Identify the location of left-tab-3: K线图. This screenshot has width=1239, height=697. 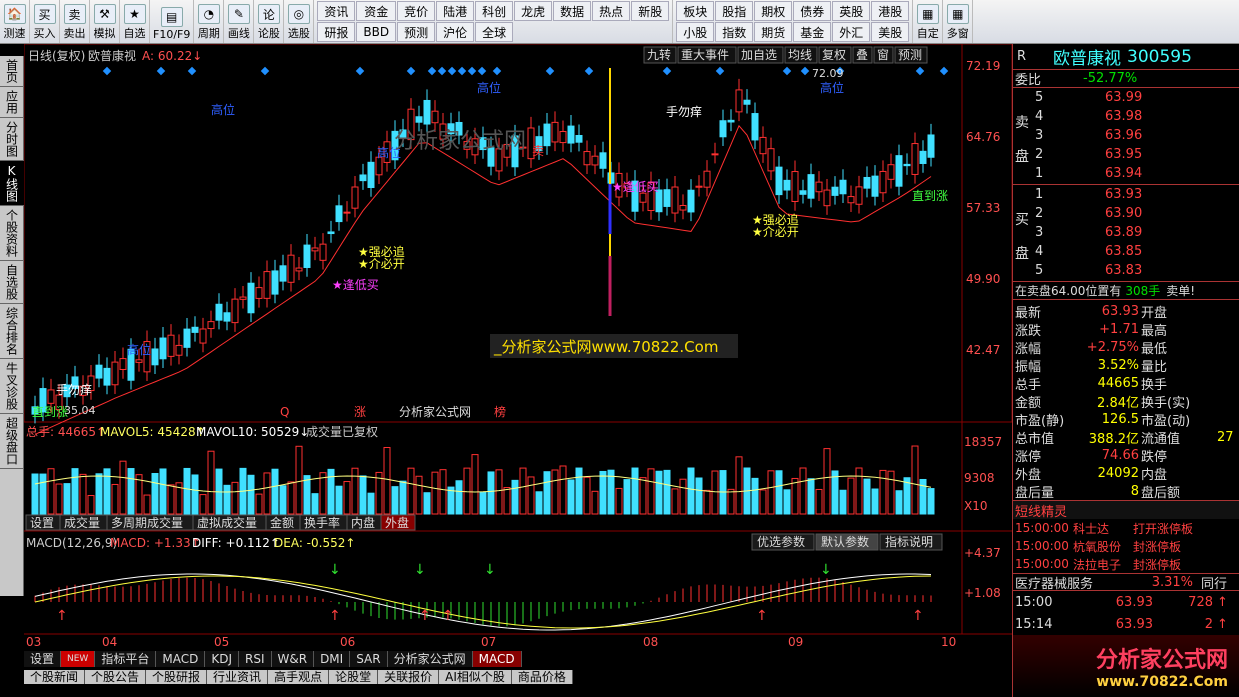
(12, 183).